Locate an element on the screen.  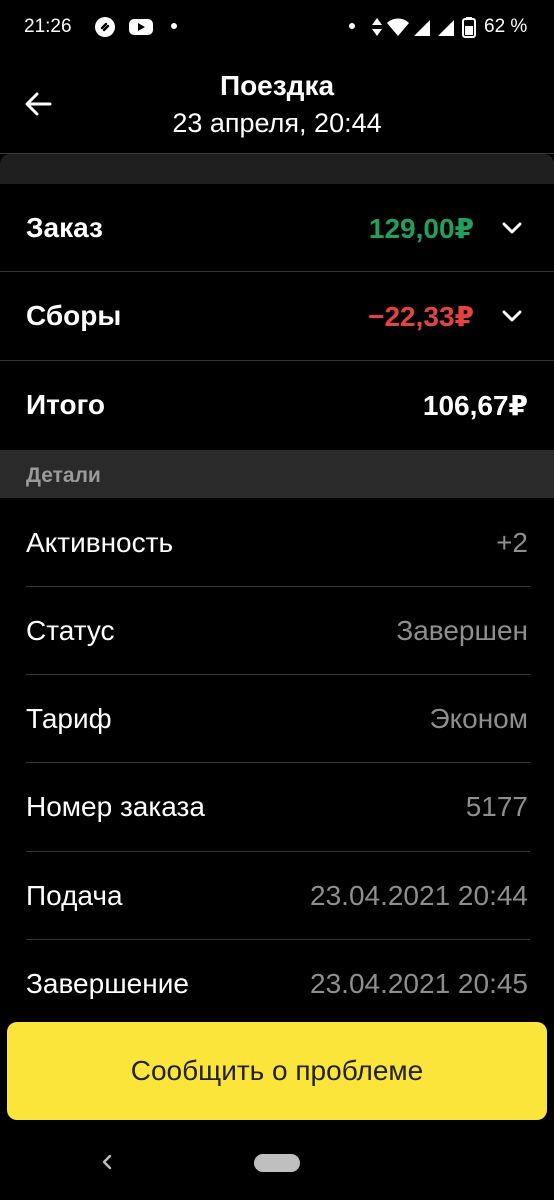
report-problem-button: Сообщить о проблеме is located at coordinates (277, 1071).